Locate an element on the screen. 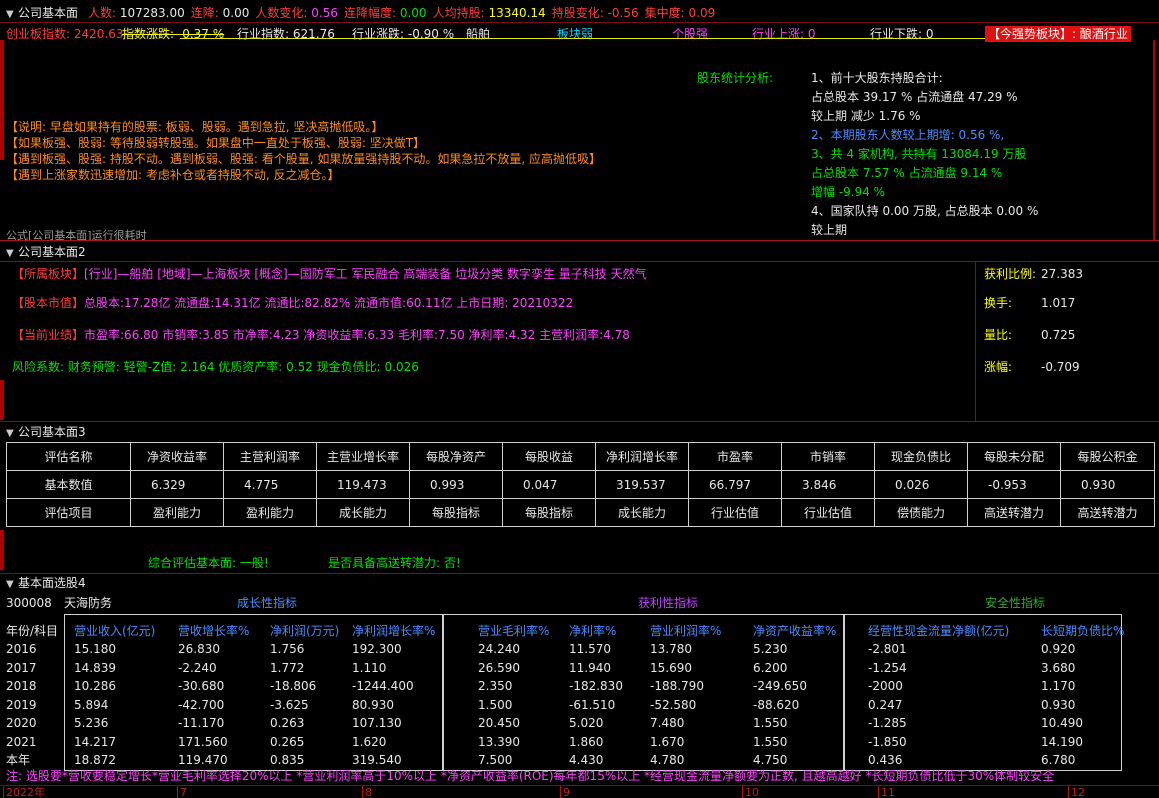  sector-line is located at coordinates (582, 38).